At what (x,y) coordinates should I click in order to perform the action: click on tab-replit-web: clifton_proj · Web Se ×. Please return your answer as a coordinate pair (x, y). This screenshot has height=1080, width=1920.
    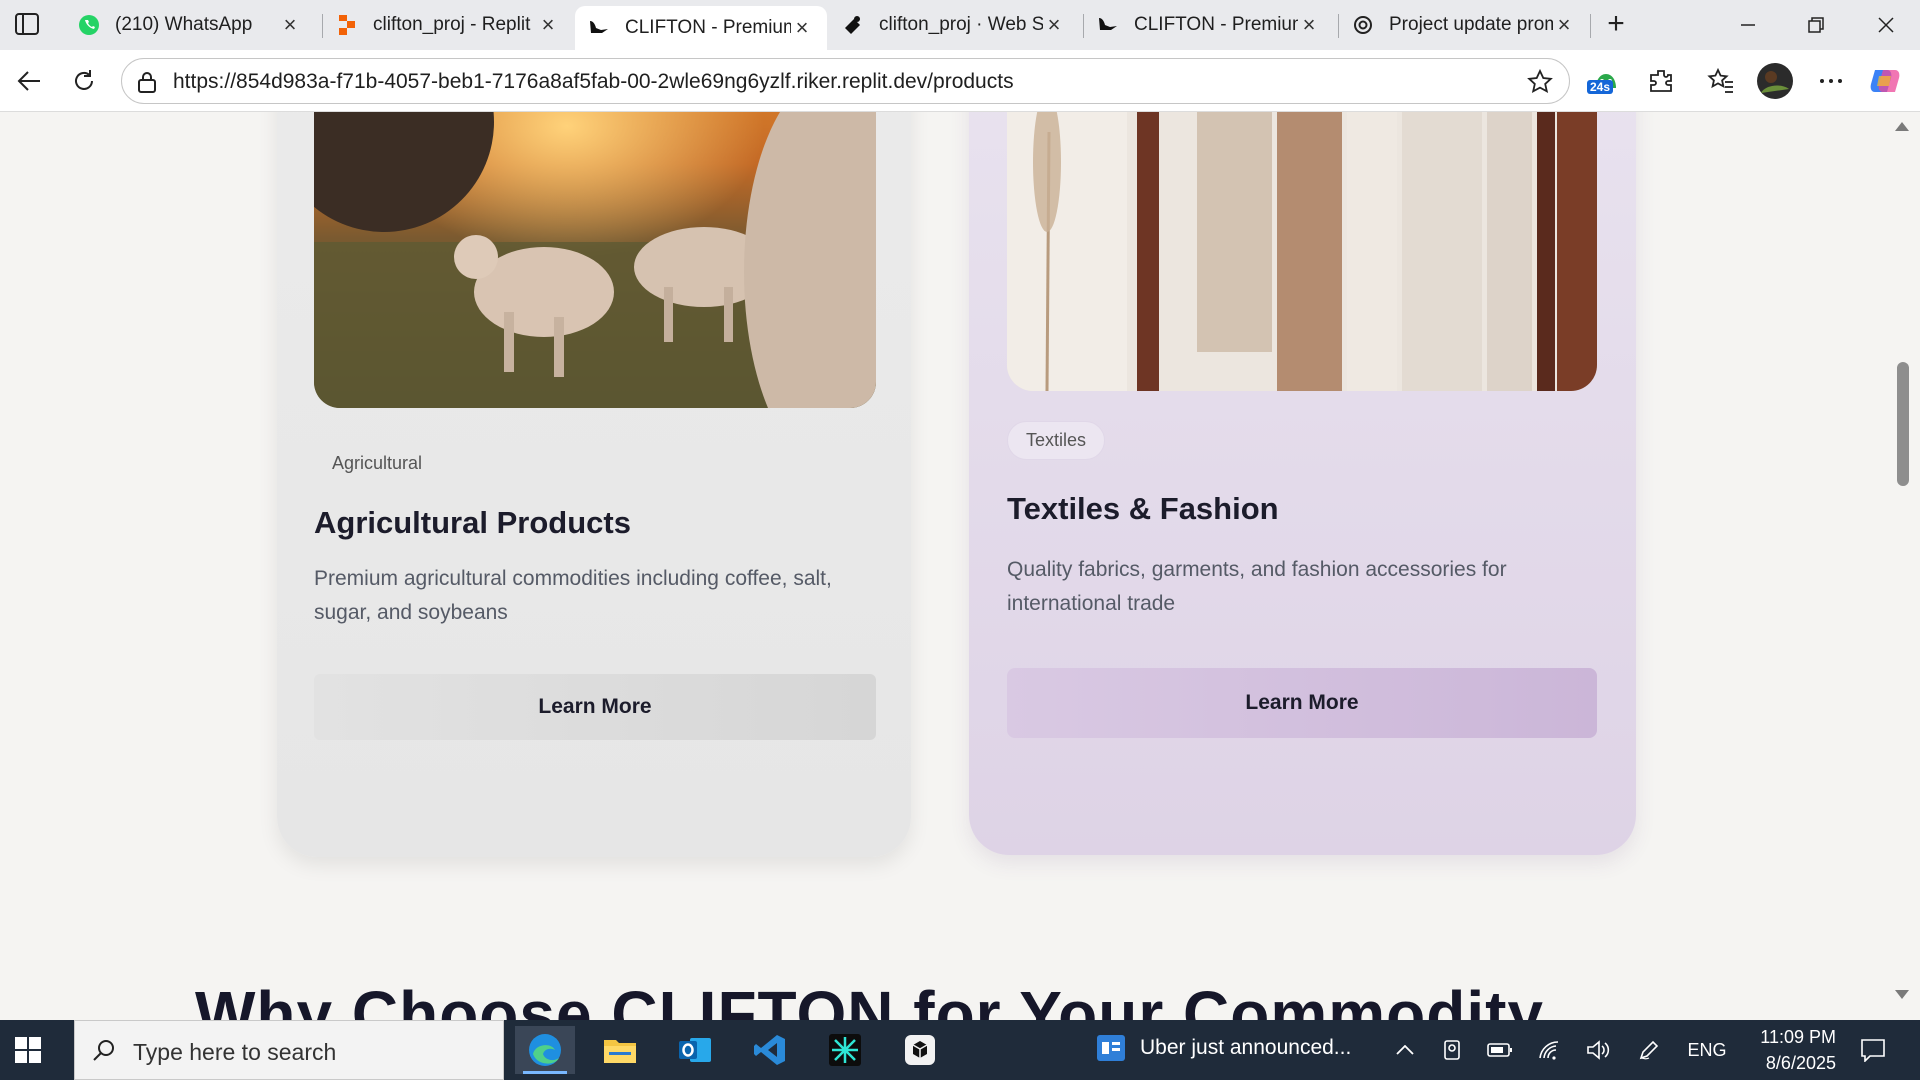
    Looking at the image, I should click on (954, 25).